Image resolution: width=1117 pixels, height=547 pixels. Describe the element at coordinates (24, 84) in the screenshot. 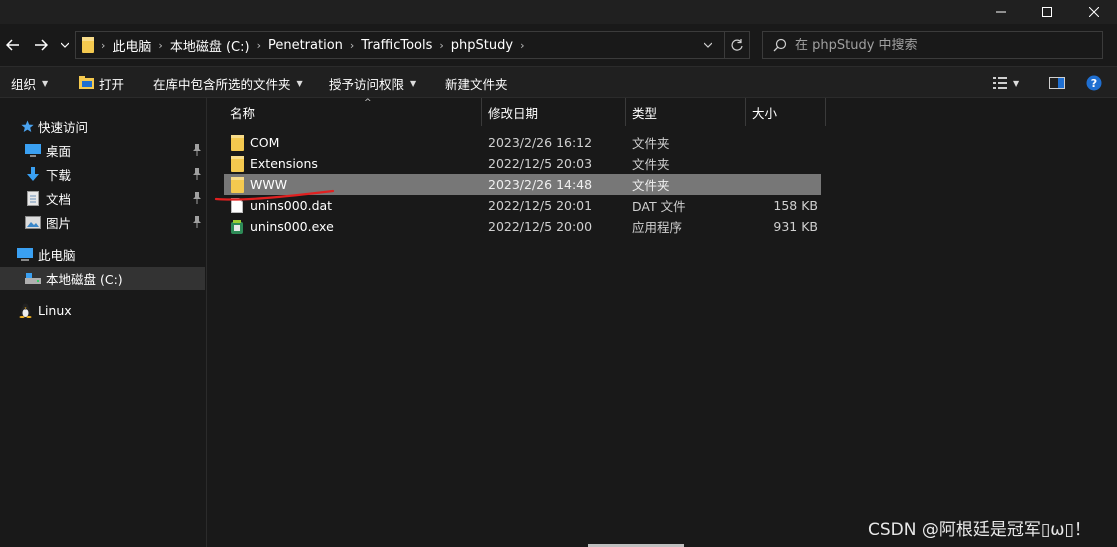

I see `organize-label: 组织` at that location.